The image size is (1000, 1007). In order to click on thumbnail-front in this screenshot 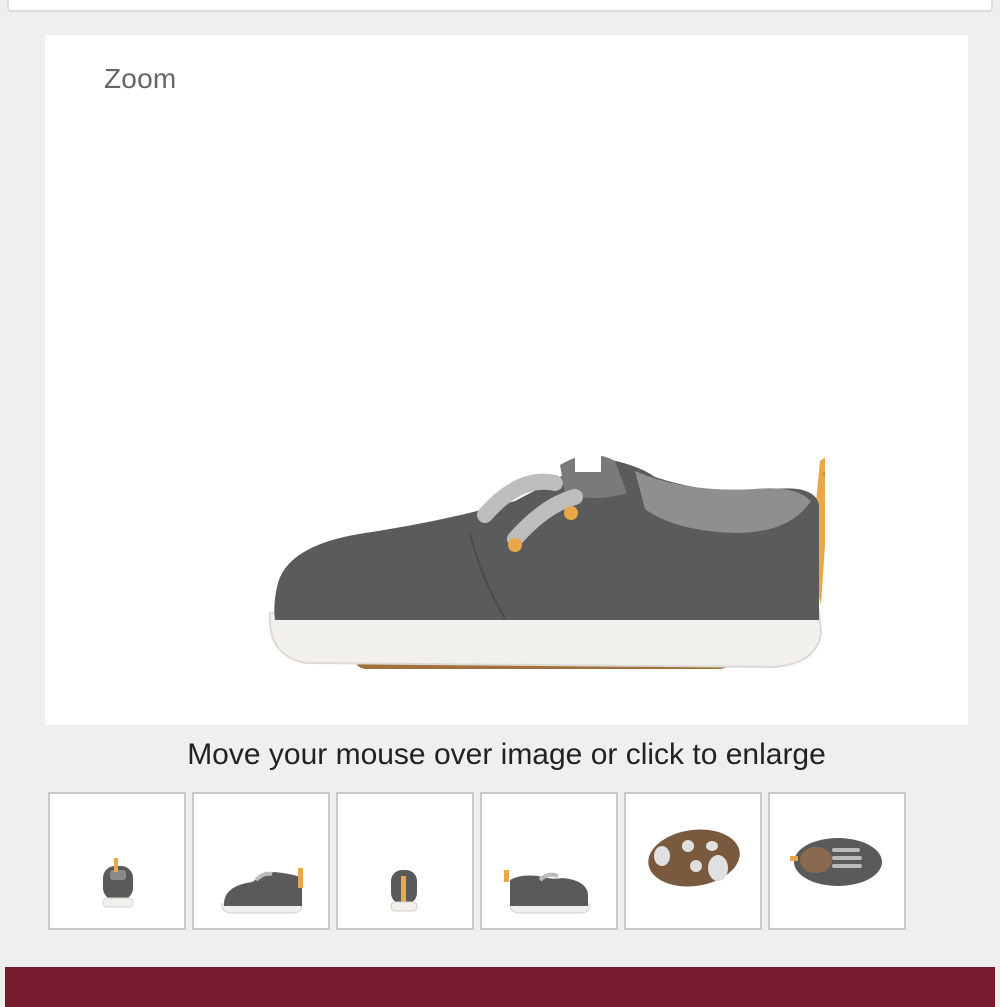, I will do `click(117, 861)`.